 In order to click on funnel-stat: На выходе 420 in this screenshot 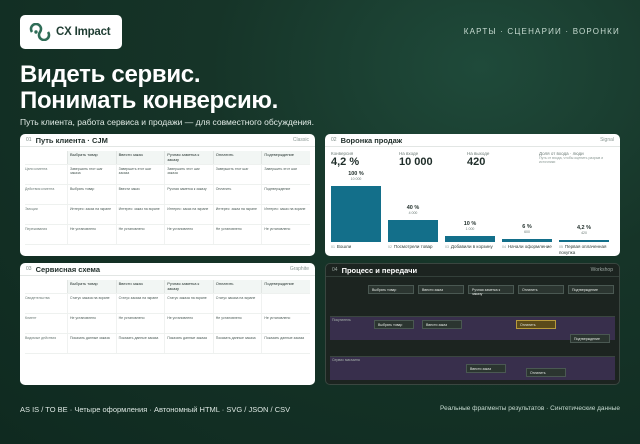, I will do `click(478, 159)`.